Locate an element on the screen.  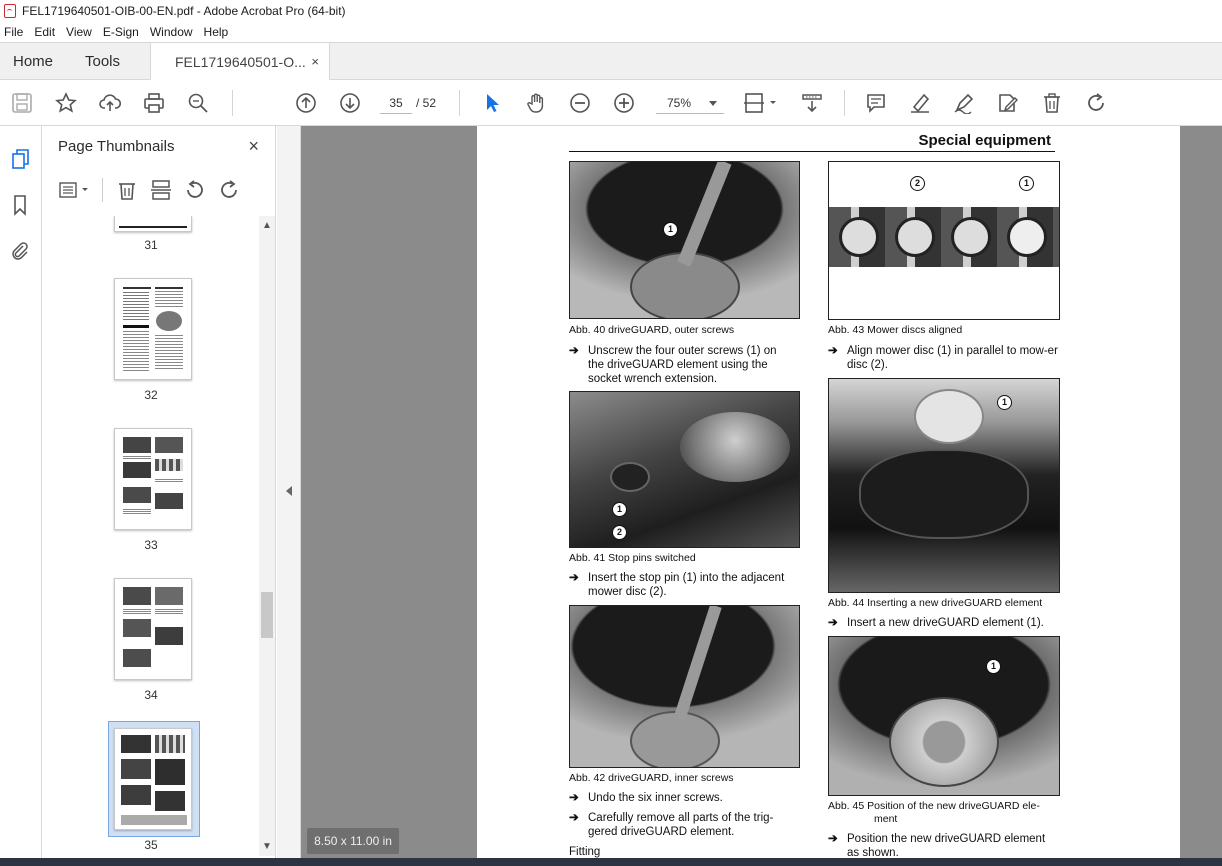
callout-marker: 2 is located at coordinates (619, 532).